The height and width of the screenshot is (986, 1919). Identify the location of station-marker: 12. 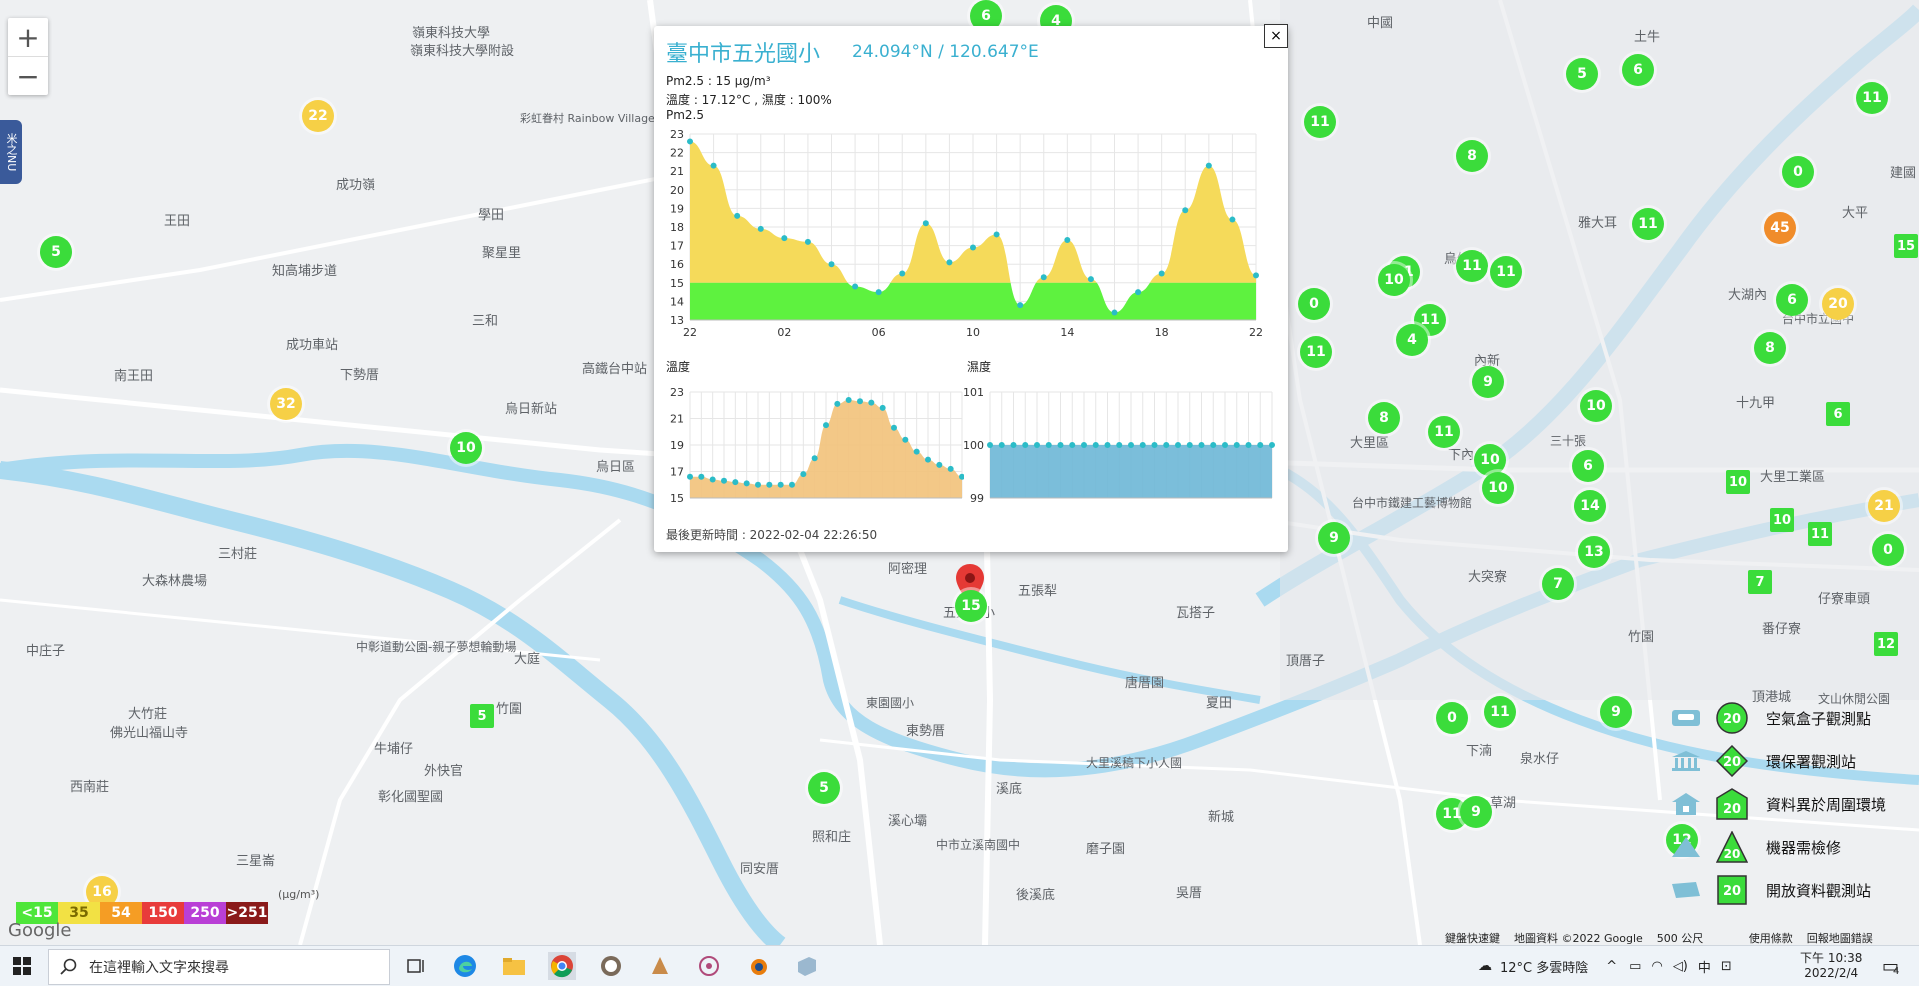
(1886, 644).